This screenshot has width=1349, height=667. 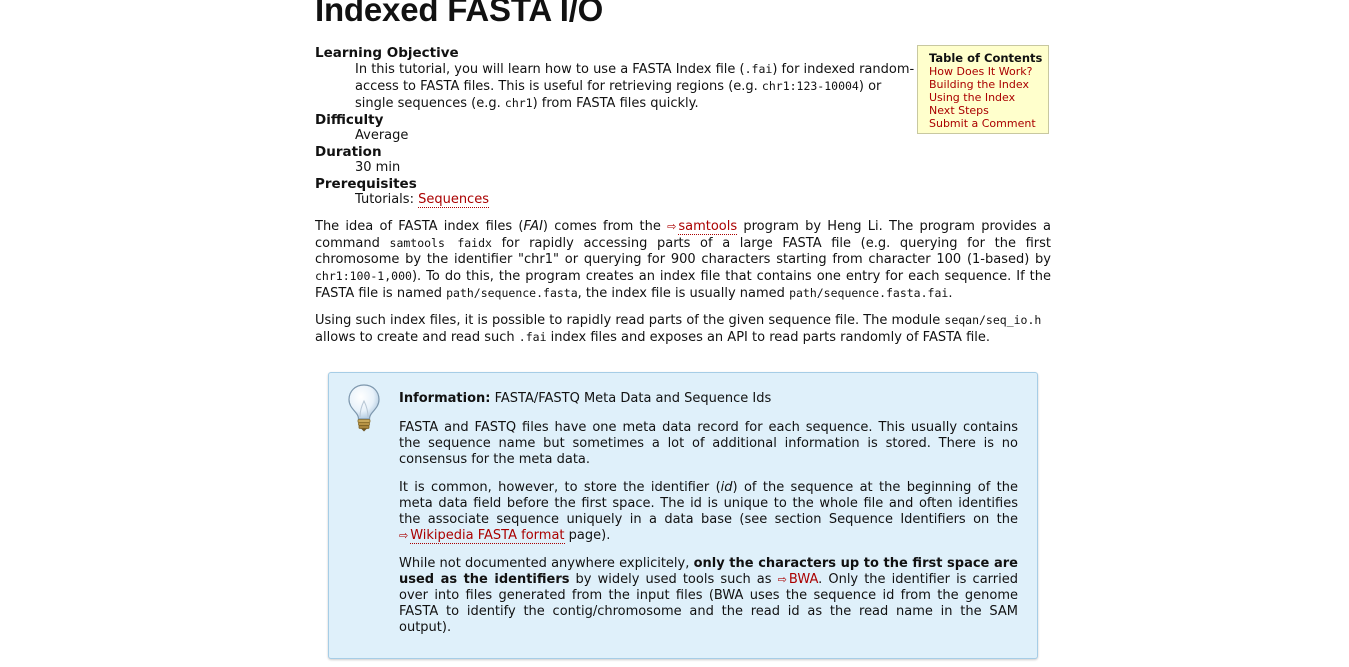 What do you see at coordinates (417, 337) in the screenshot?
I see `p2-text-2: allows to create and read such` at bounding box center [417, 337].